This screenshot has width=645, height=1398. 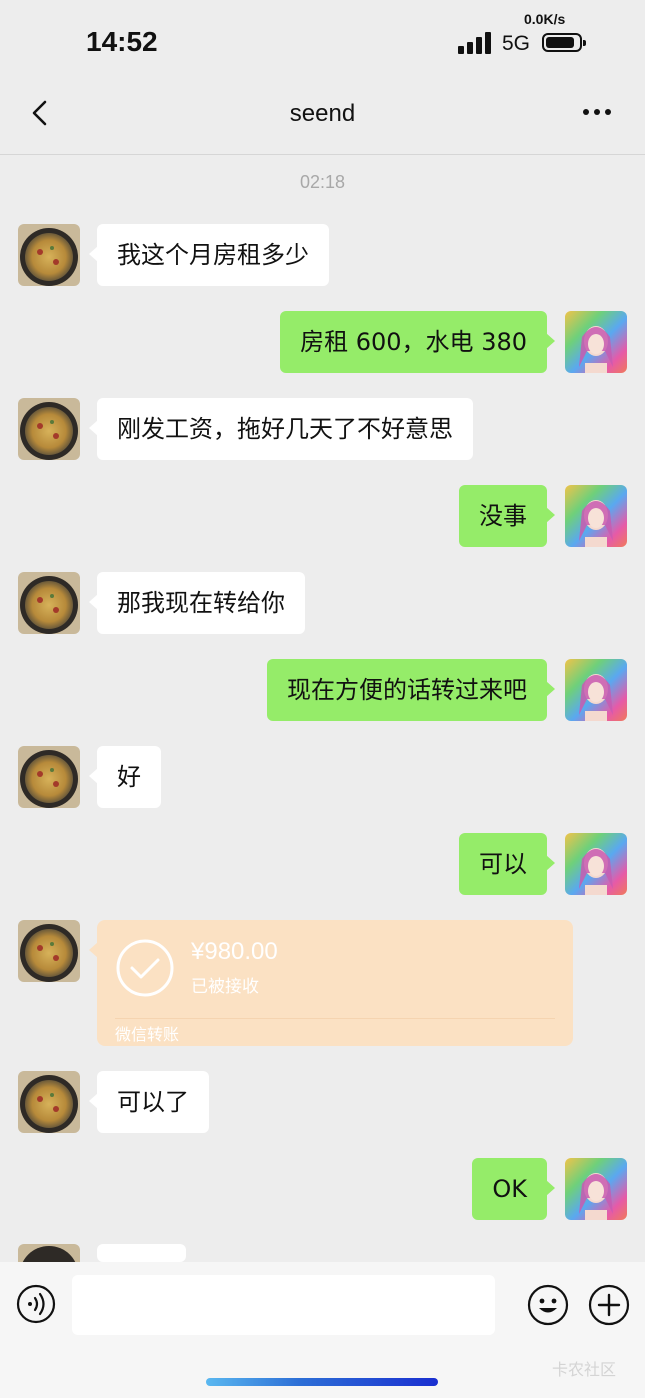 What do you see at coordinates (283, 1305) in the screenshot?
I see `message-input` at bounding box center [283, 1305].